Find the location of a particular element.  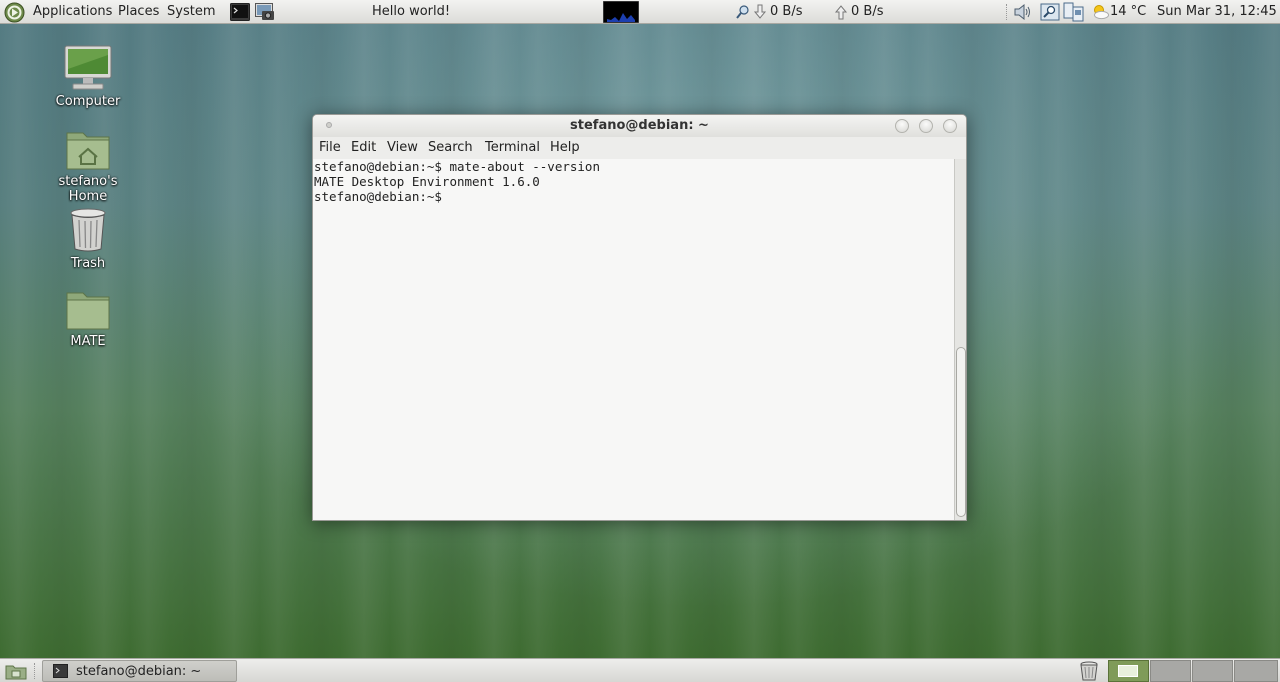

screenshot-launcher-icon is located at coordinates (265, 12).